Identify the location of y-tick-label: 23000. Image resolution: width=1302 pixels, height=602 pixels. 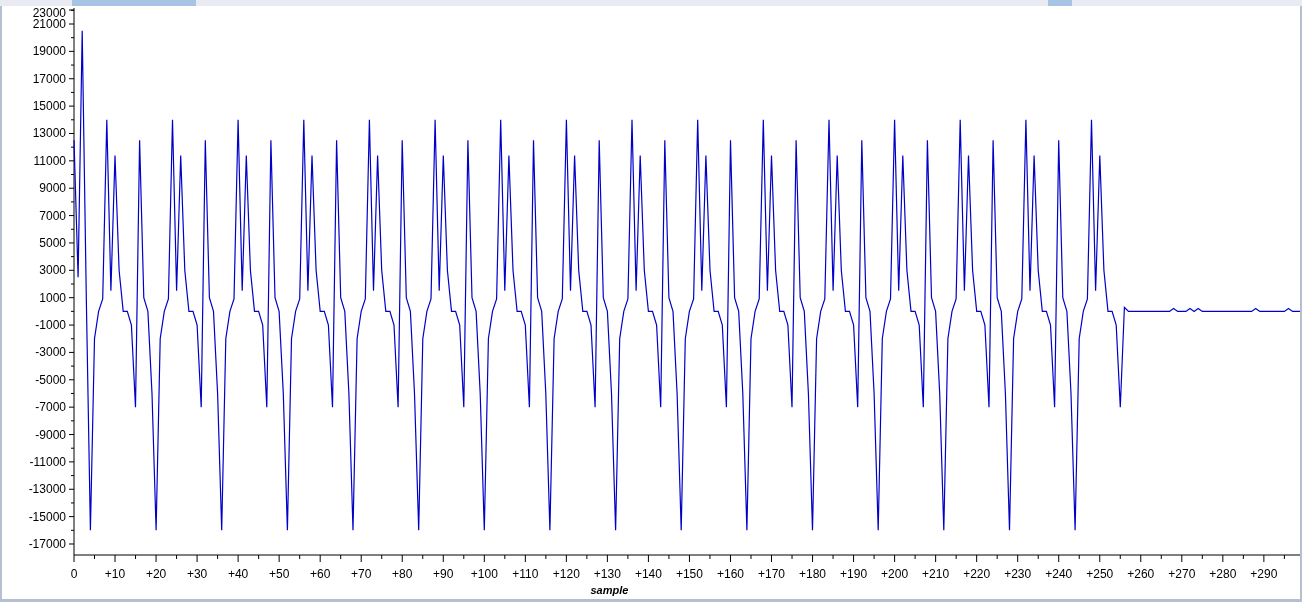
(49, 13).